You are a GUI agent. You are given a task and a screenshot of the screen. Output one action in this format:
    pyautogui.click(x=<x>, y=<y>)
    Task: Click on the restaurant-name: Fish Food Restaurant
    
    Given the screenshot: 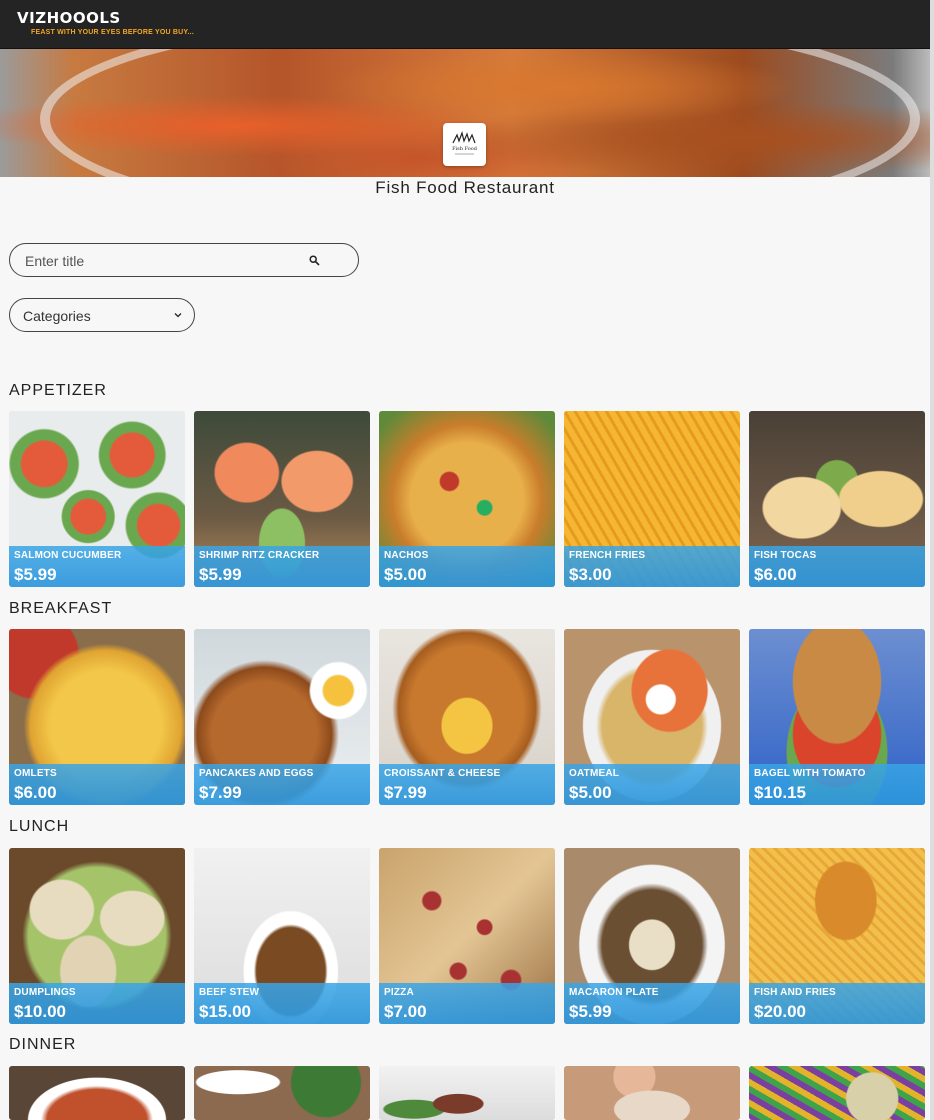 What is the action you would take?
    pyautogui.click(x=465, y=187)
    